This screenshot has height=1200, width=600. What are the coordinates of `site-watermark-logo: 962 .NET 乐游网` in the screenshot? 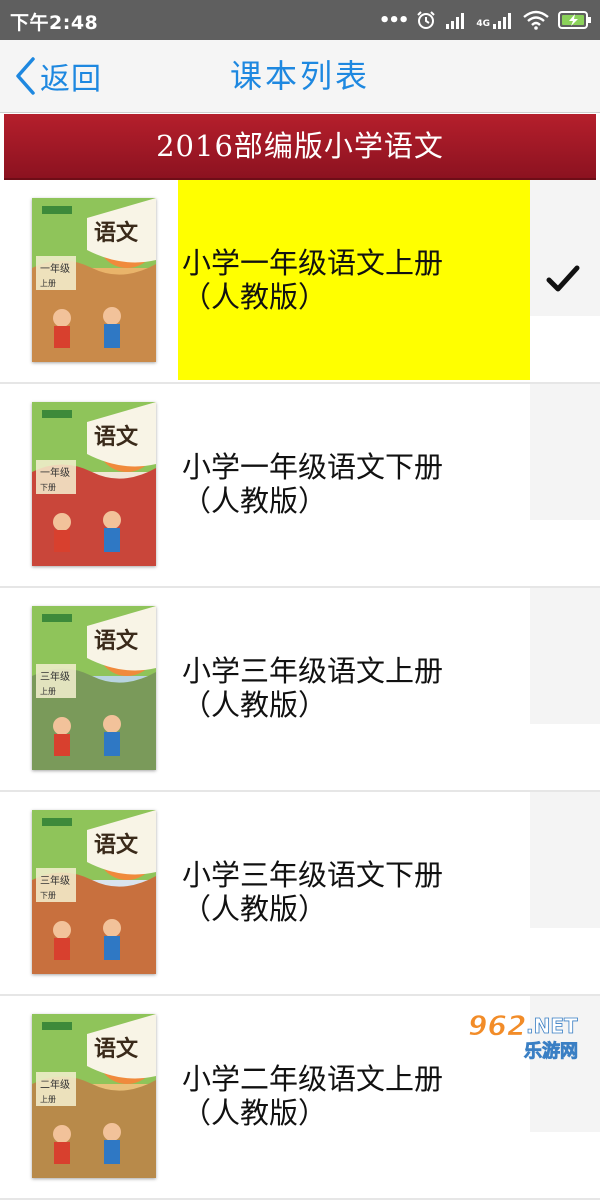 It's located at (529, 1034).